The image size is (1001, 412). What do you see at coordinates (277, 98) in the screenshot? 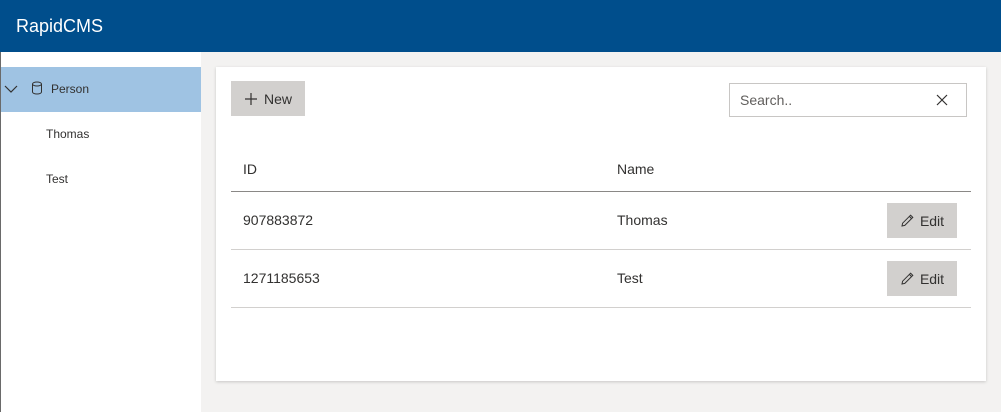
I see `new-button-label: New` at bounding box center [277, 98].